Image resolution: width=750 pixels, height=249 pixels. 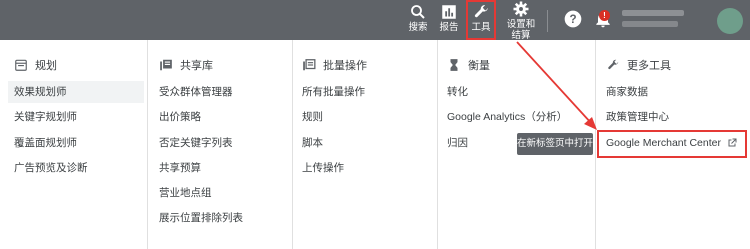 What do you see at coordinates (51, 168) in the screenshot?
I see `menu-item-ad-preview-diagnosis: 广告预览及诊断` at bounding box center [51, 168].